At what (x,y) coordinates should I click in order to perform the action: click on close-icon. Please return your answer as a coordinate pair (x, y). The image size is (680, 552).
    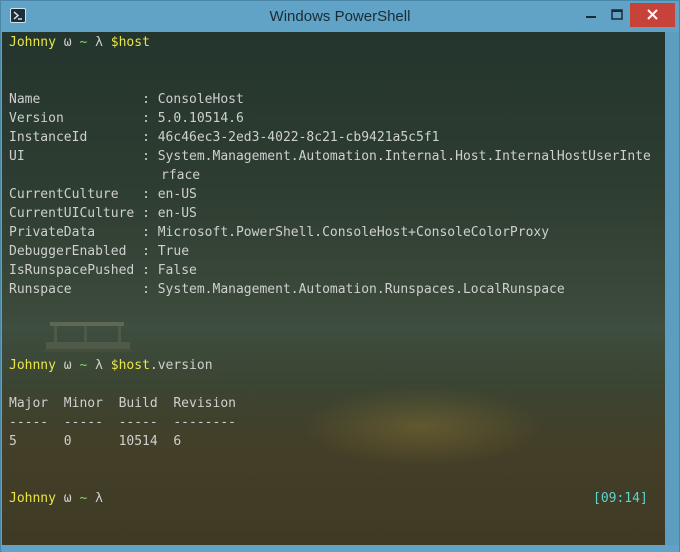
    Looking at the image, I should click on (652, 14).